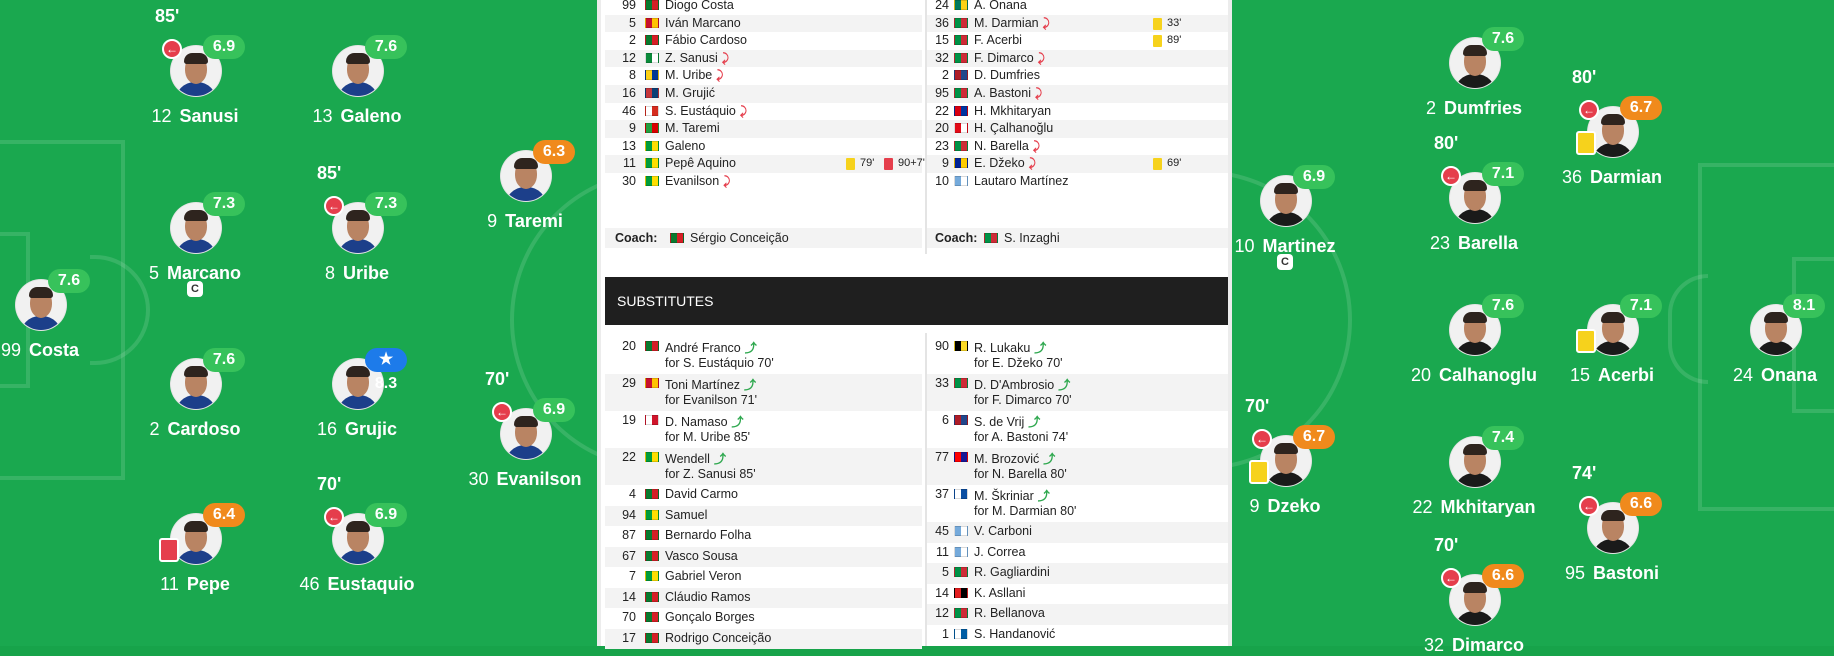  What do you see at coordinates (525, 221) in the screenshot?
I see `player-name: 9 Taremi` at bounding box center [525, 221].